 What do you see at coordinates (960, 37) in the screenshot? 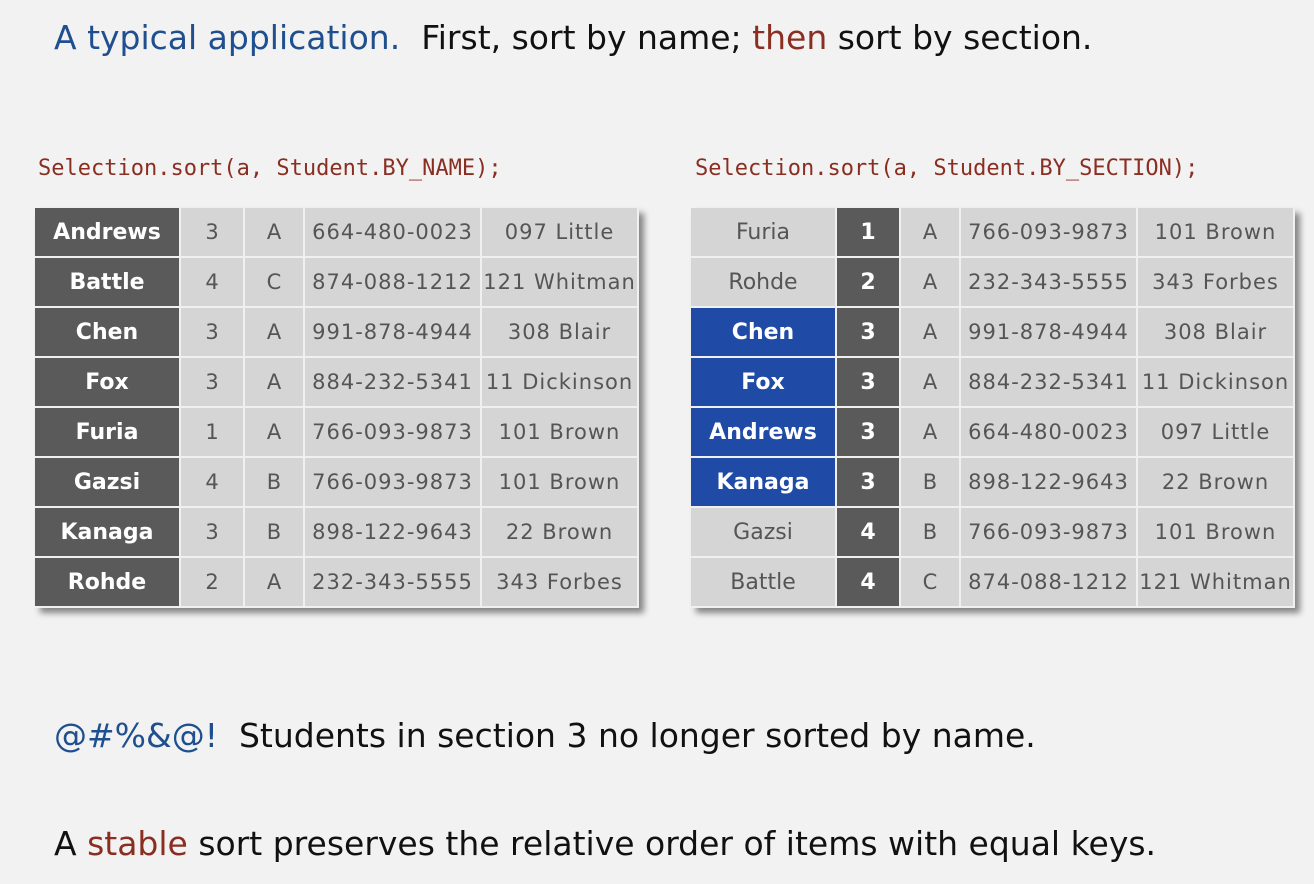
I see `title-part2: sort by section.` at bounding box center [960, 37].